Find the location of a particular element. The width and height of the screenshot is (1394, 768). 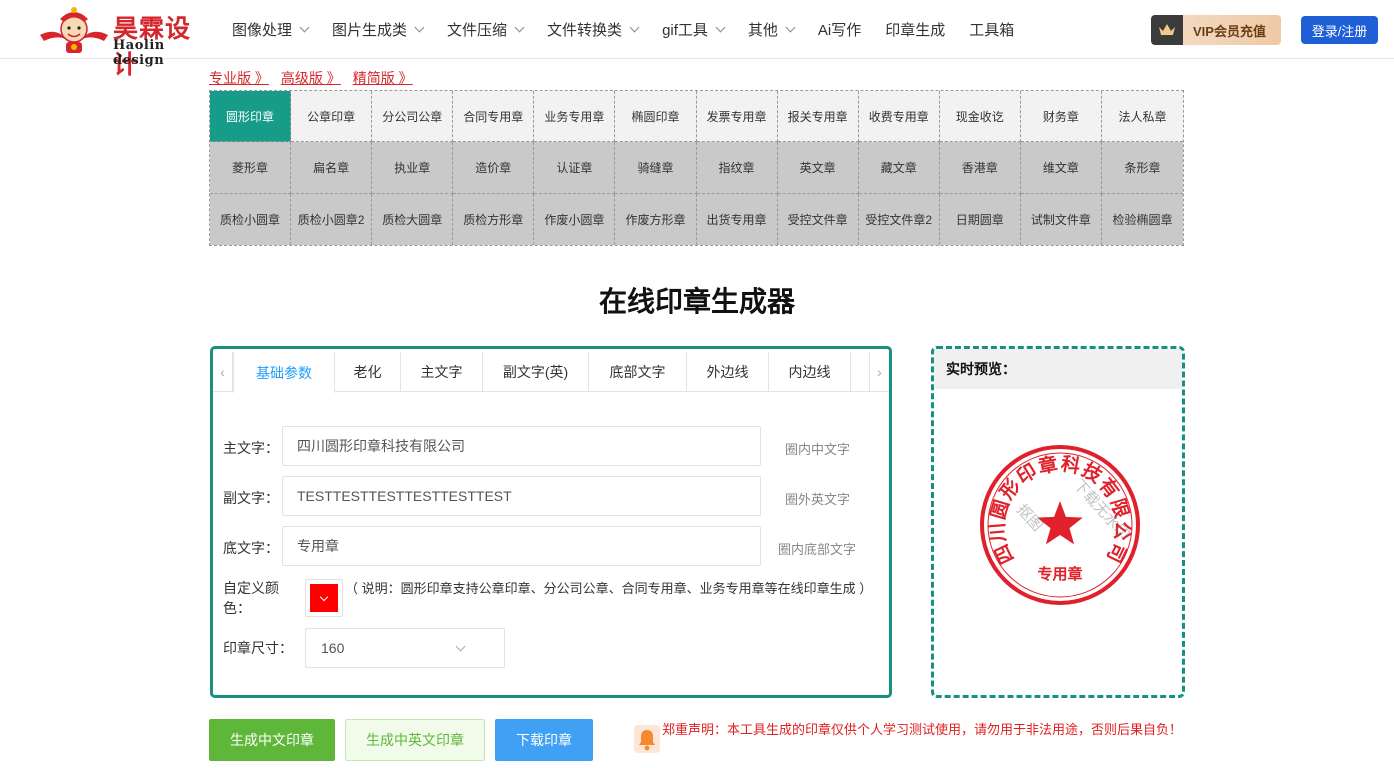

stamp-type-item: 圆形印章 is located at coordinates (251, 117).